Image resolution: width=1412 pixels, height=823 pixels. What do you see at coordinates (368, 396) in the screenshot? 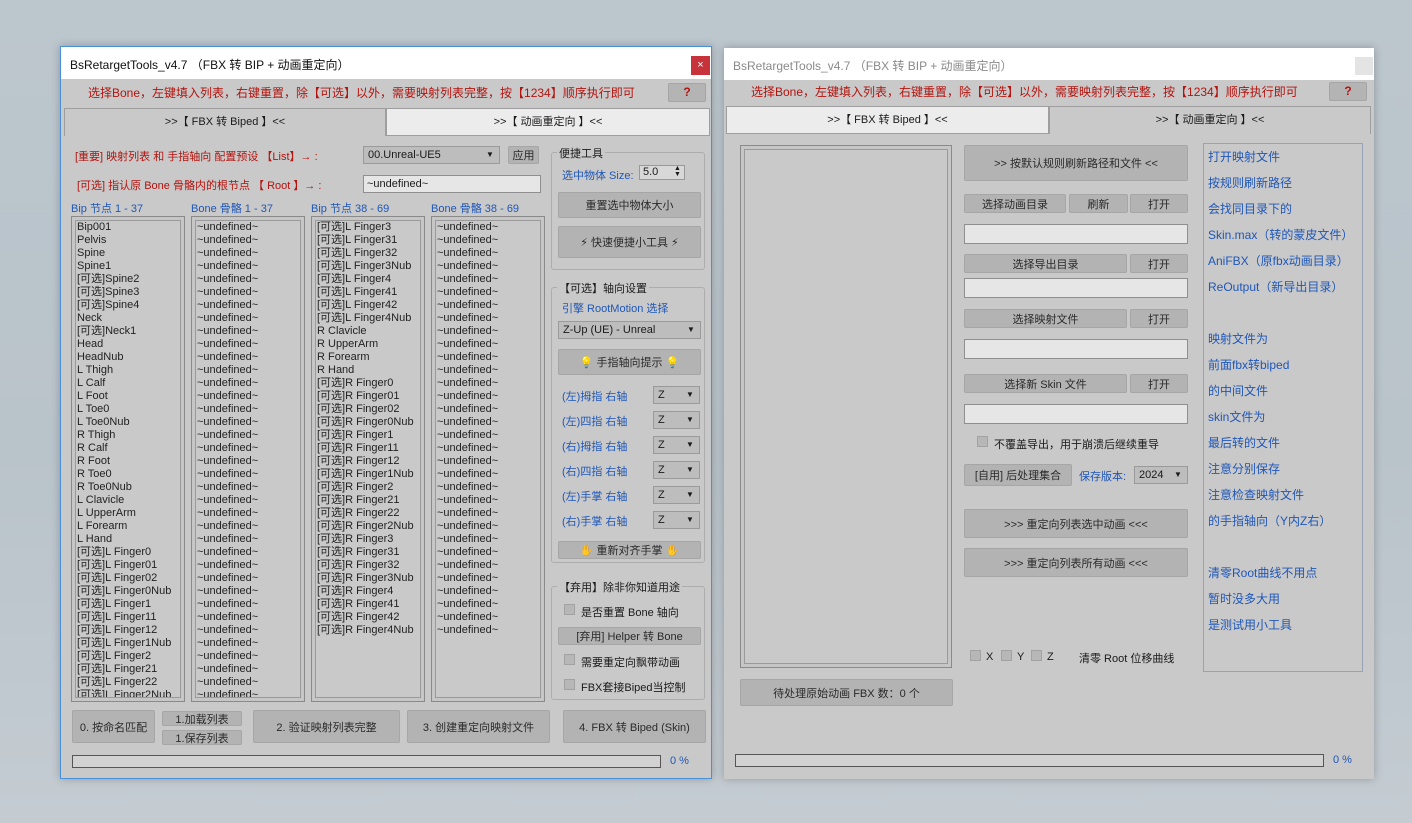
I see `bip-node-item: [可选]R Finger01` at bounding box center [368, 396].